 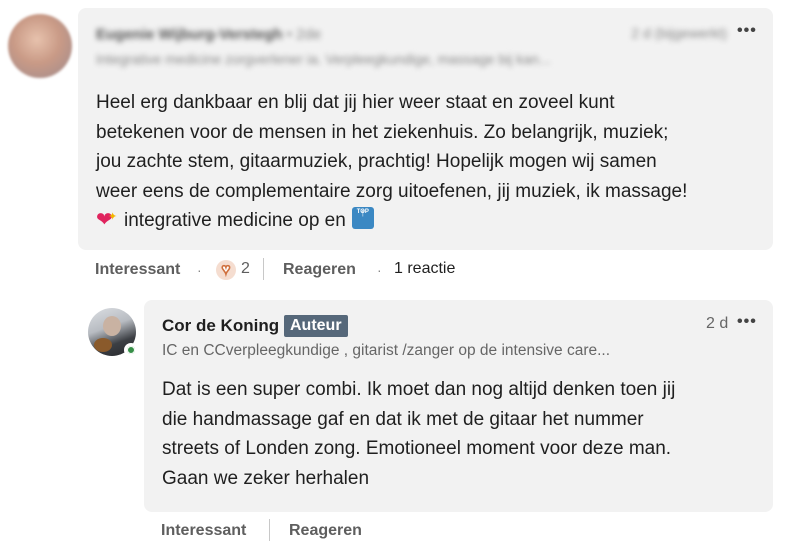 What do you see at coordinates (131, 350) in the screenshot?
I see `online-status-icon` at bounding box center [131, 350].